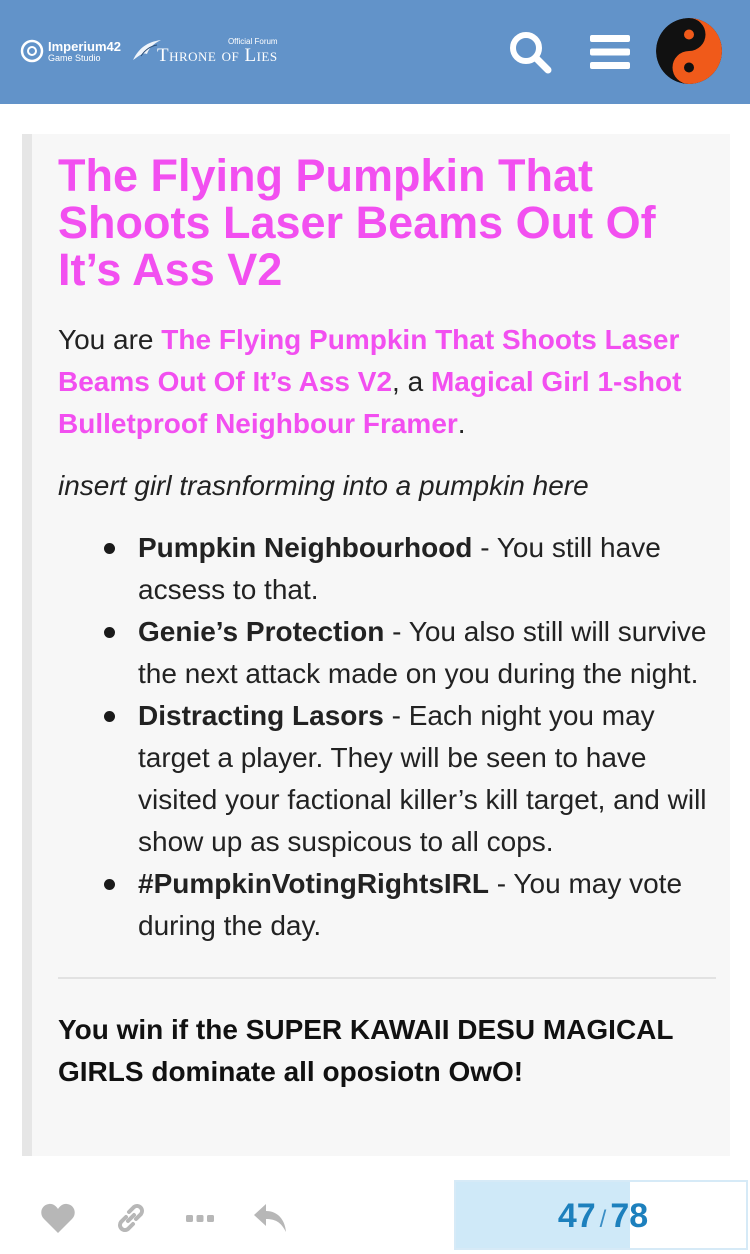  Describe the element at coordinates (387, 978) in the screenshot. I see `horizontal-divider` at that location.